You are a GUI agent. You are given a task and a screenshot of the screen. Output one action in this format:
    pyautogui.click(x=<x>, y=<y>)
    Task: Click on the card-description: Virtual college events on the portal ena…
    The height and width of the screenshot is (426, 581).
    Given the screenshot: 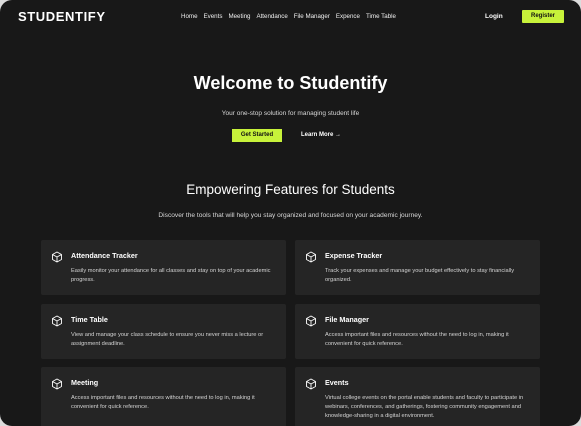 What is the action you would take?
    pyautogui.click(x=424, y=407)
    